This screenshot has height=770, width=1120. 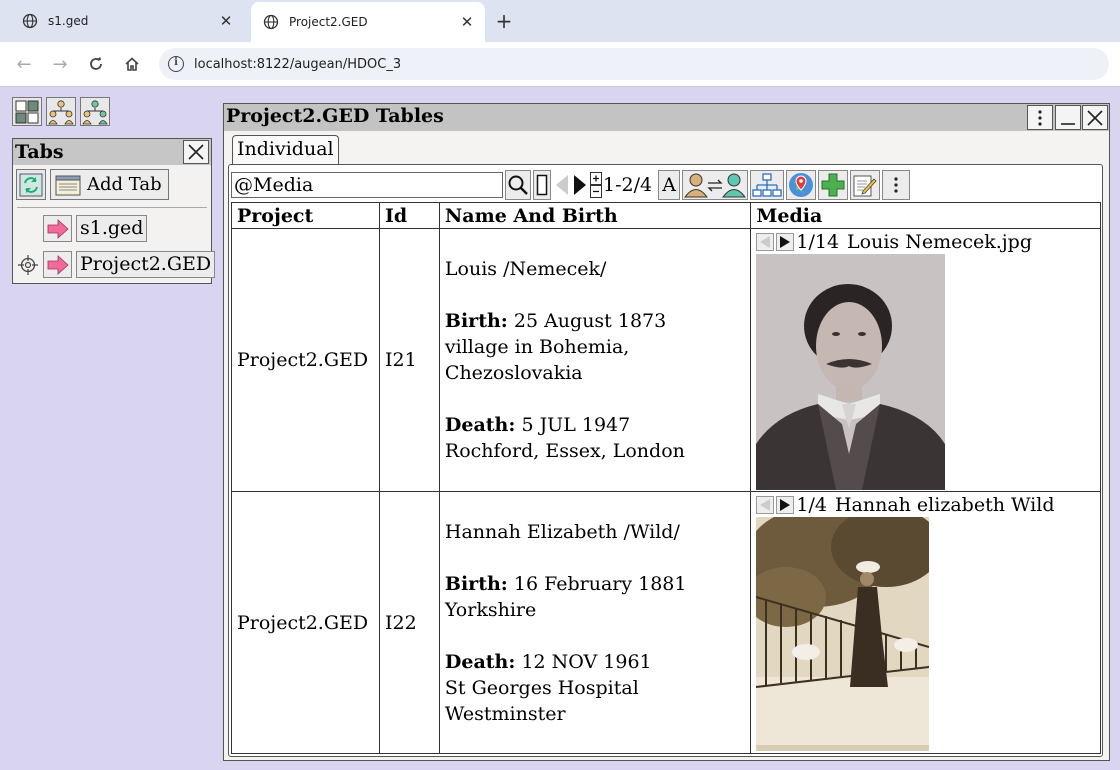 What do you see at coordinates (562, 185) in the screenshot?
I see `prev-page-button` at bounding box center [562, 185].